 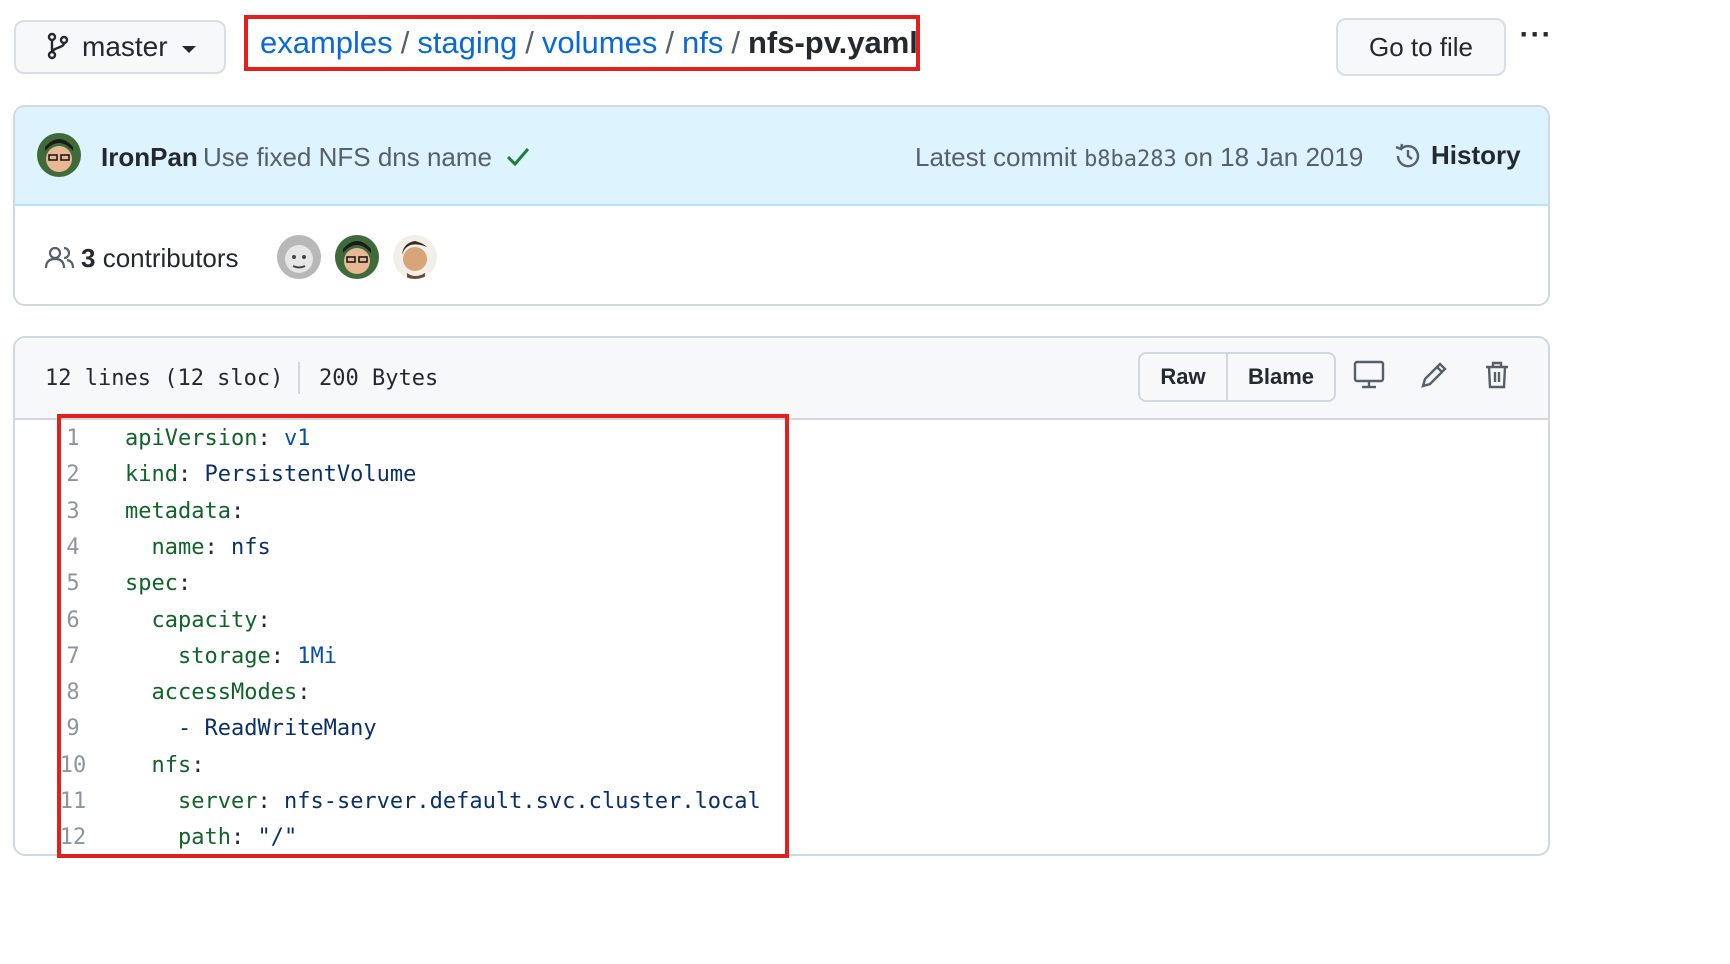 What do you see at coordinates (59, 260) in the screenshot?
I see `people-icon` at bounding box center [59, 260].